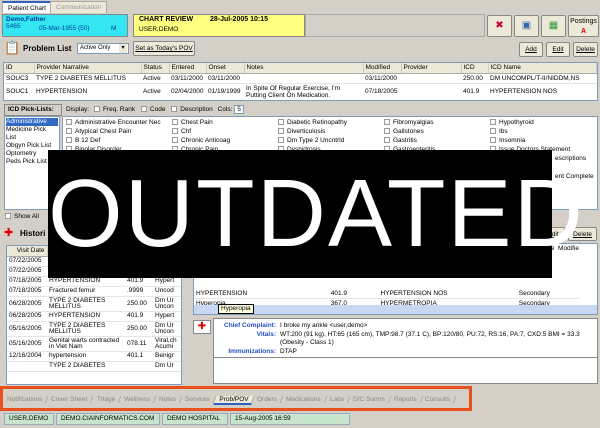 This screenshot has height=428, width=600. I want to click on show-all-checkbox: Show All, so click(22, 216).